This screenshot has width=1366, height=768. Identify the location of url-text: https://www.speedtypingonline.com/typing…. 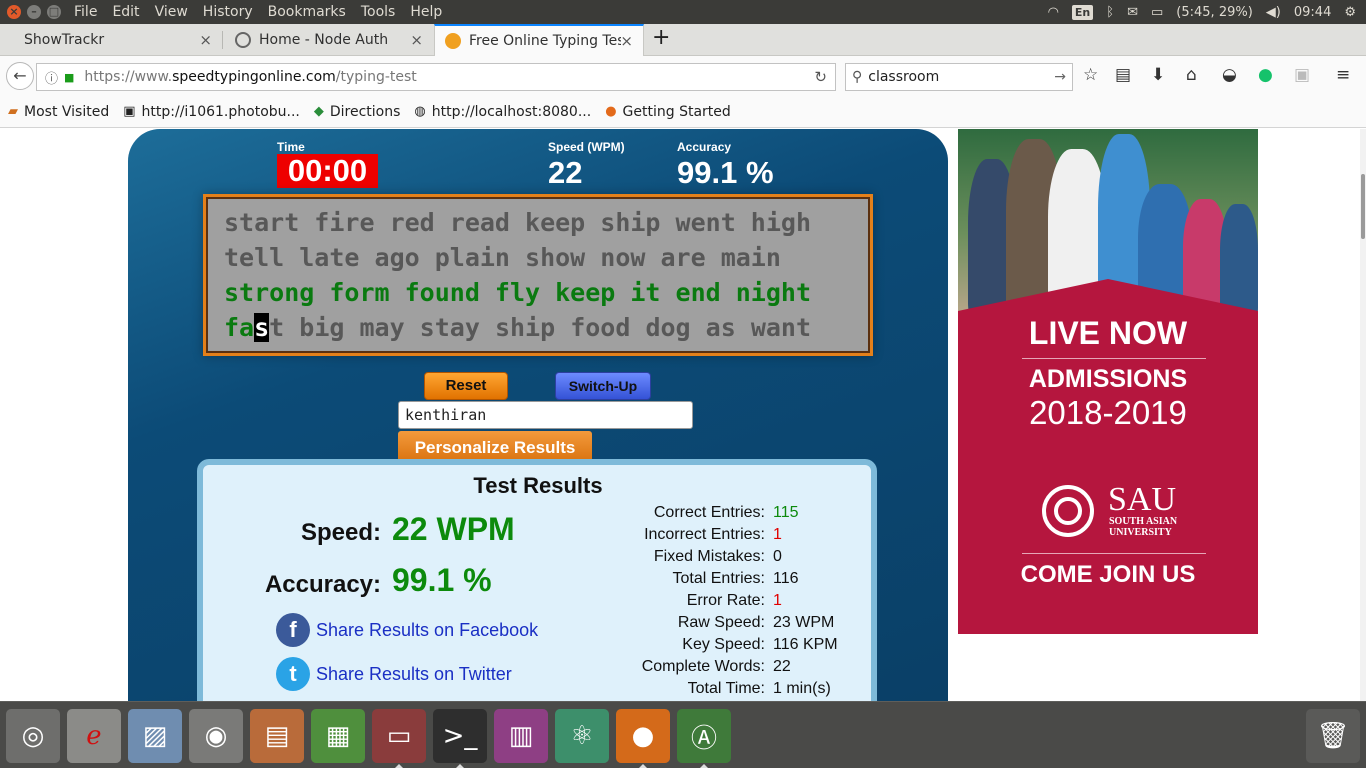
(250, 77).